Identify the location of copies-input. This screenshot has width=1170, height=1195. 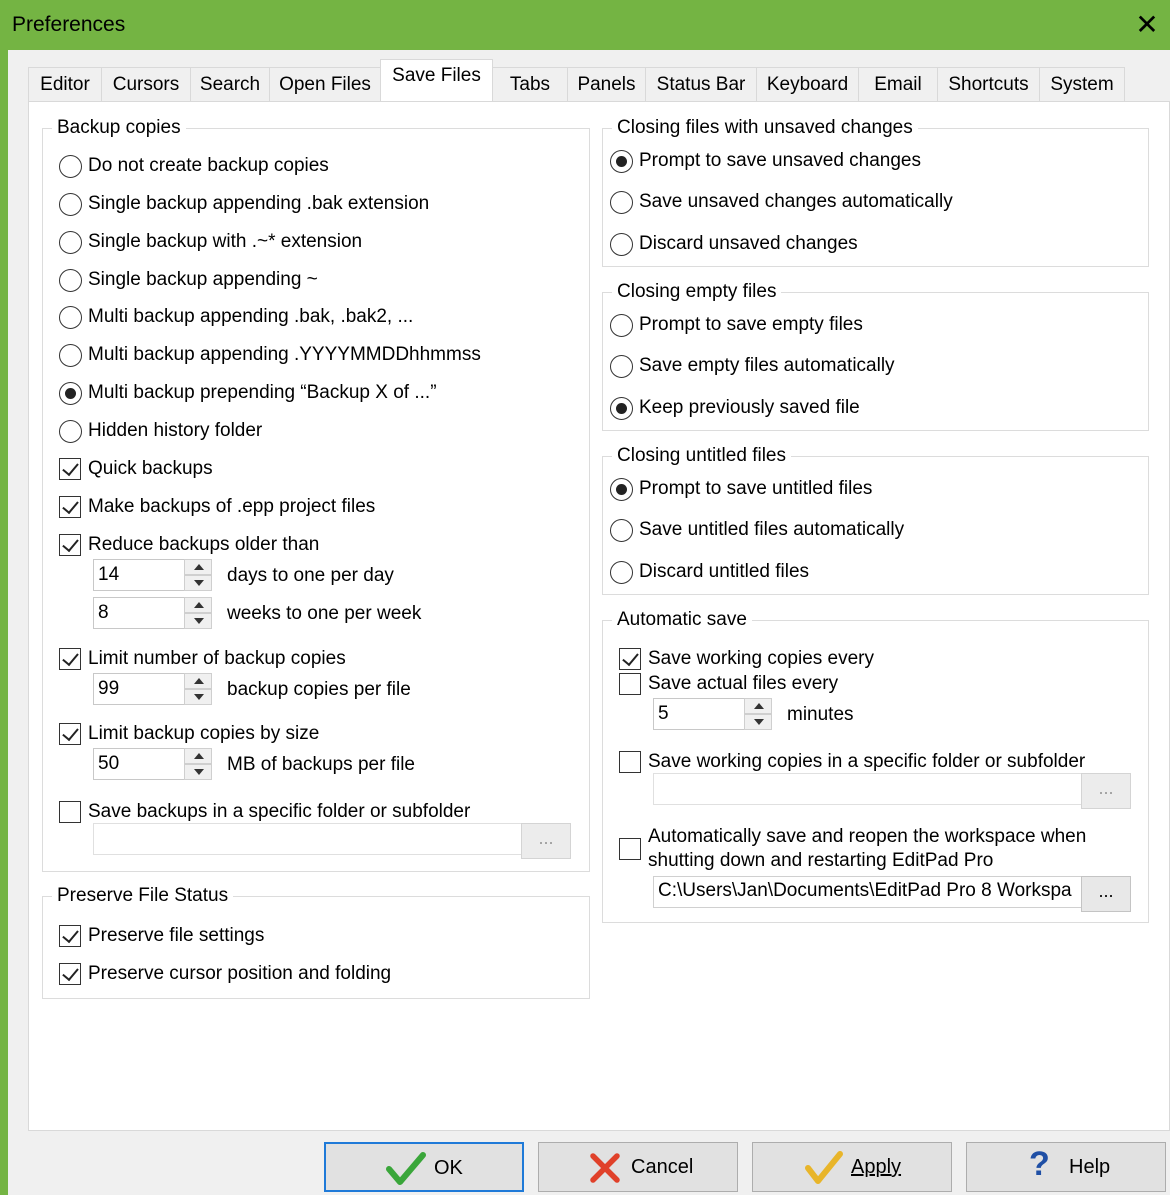
(139, 689).